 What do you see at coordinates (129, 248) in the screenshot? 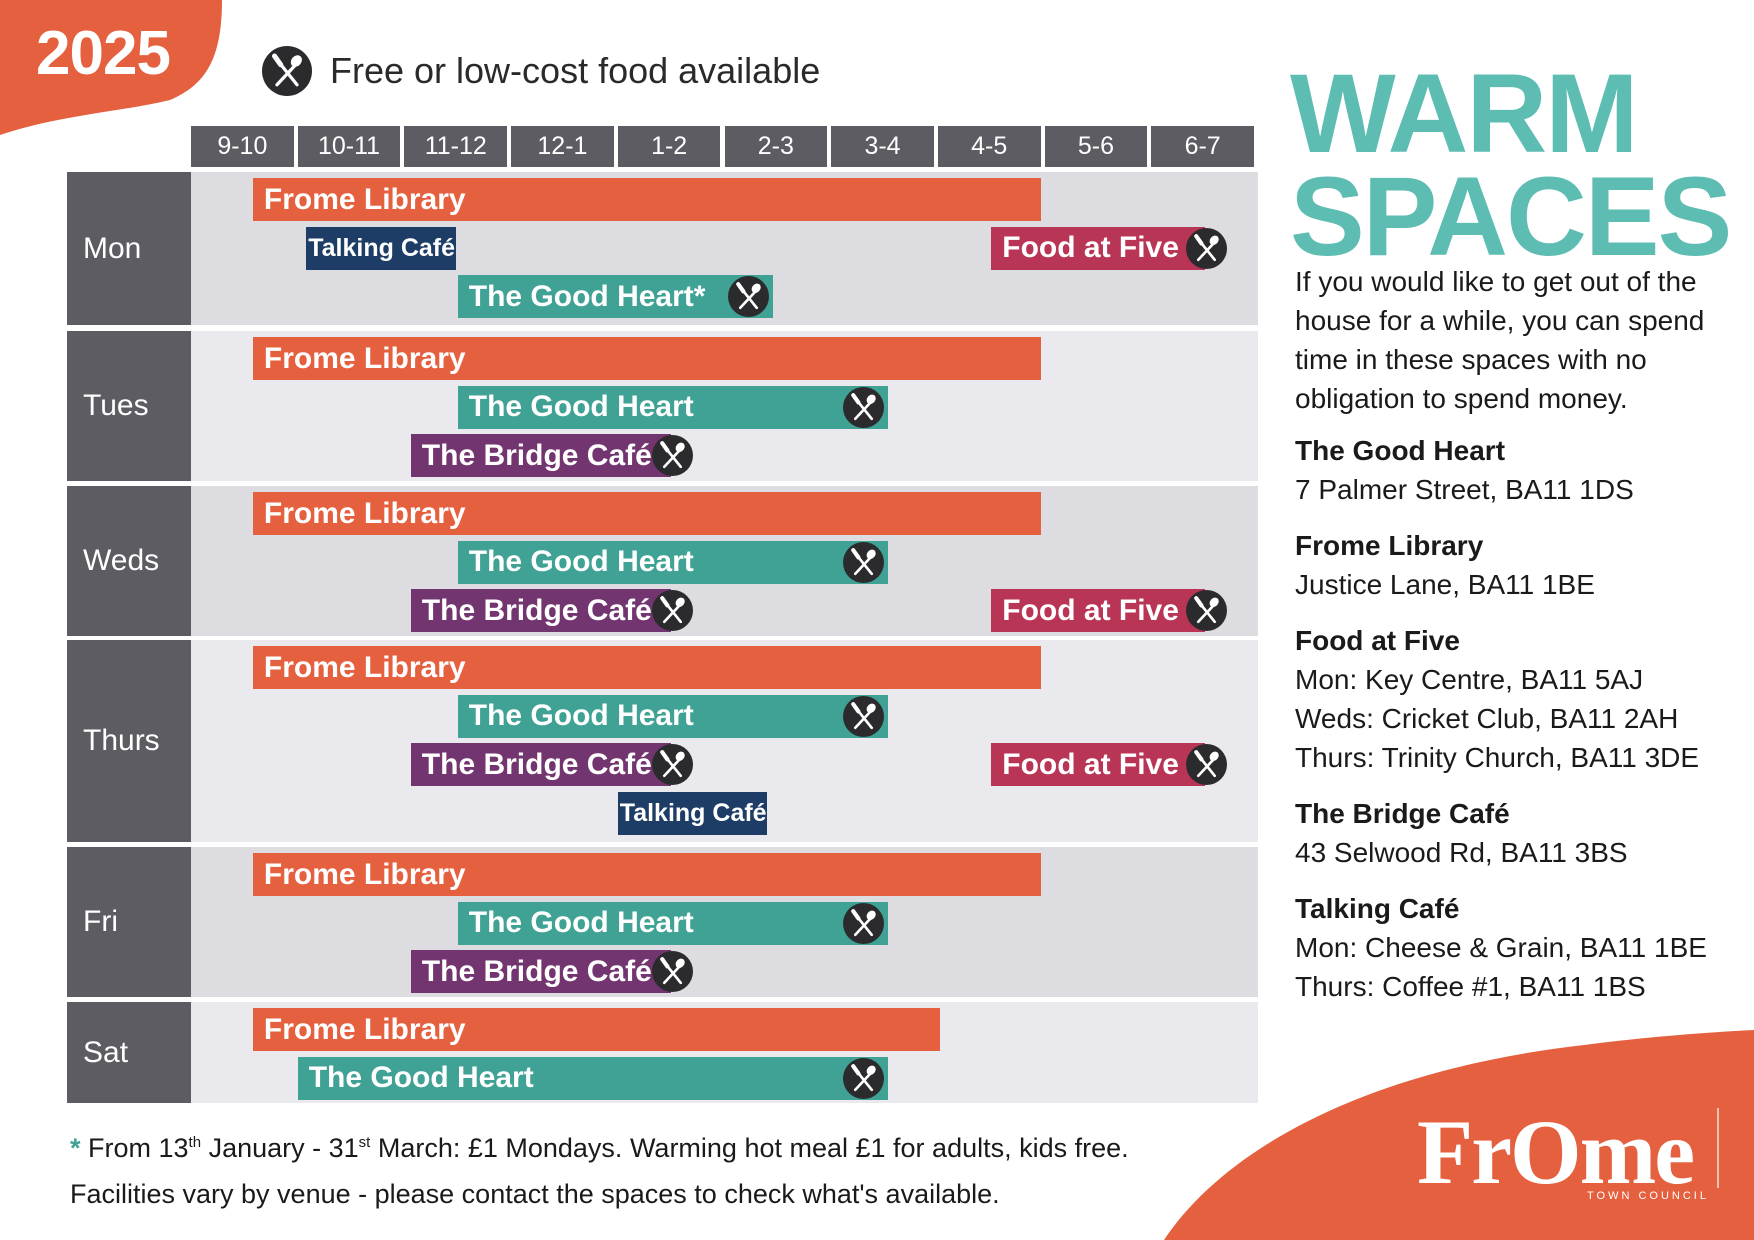
I see `day-label: Mon` at bounding box center [129, 248].